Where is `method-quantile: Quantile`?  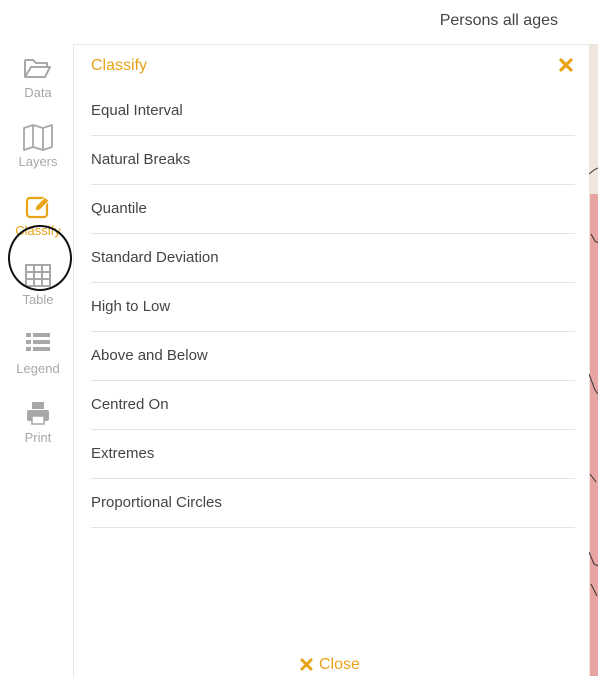 method-quantile: Quantile is located at coordinates (333, 209).